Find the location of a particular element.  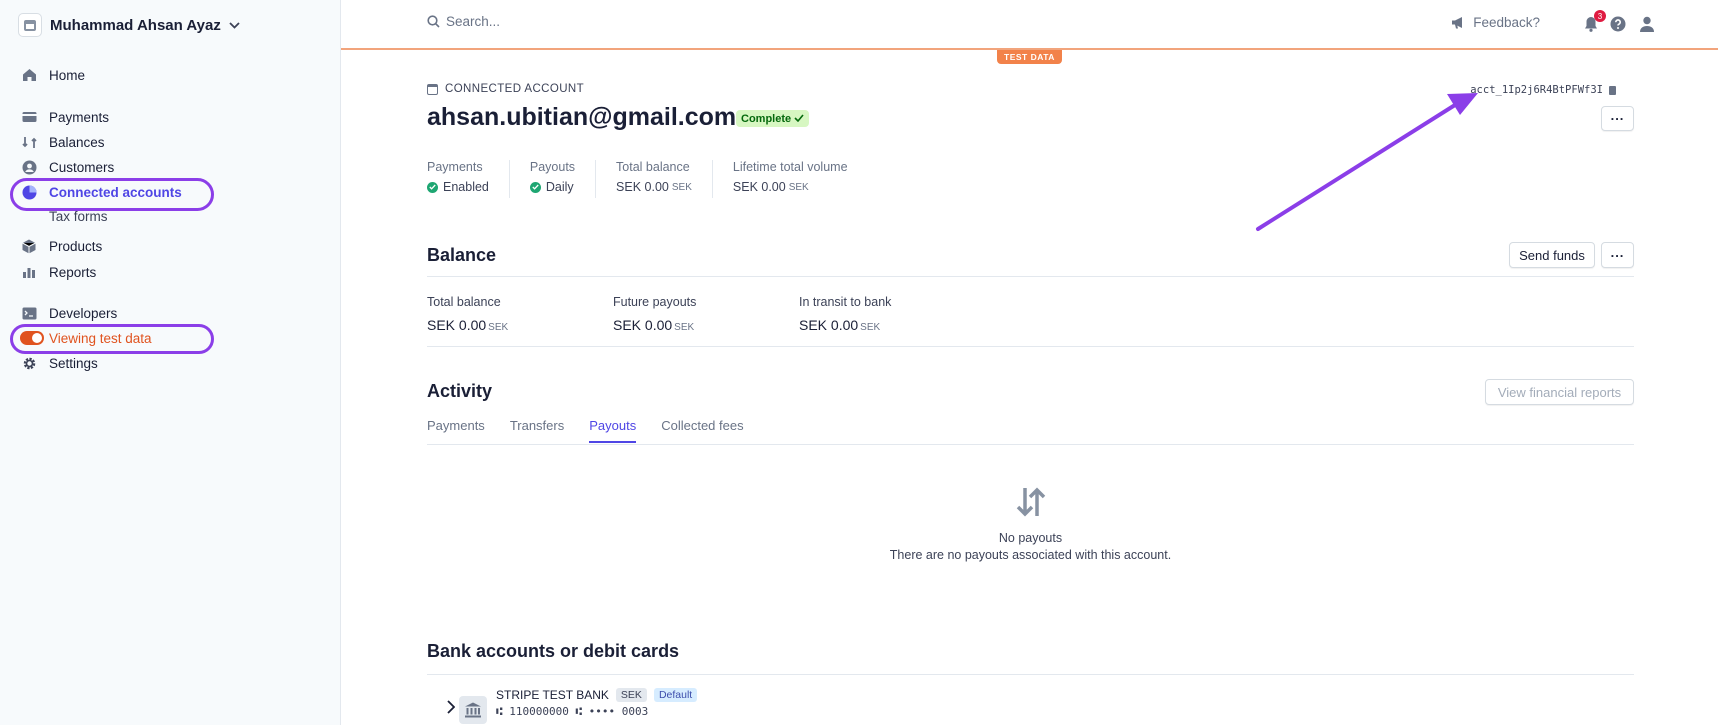

page-title: ahsan.ubitian@gmail.com is located at coordinates (582, 117).